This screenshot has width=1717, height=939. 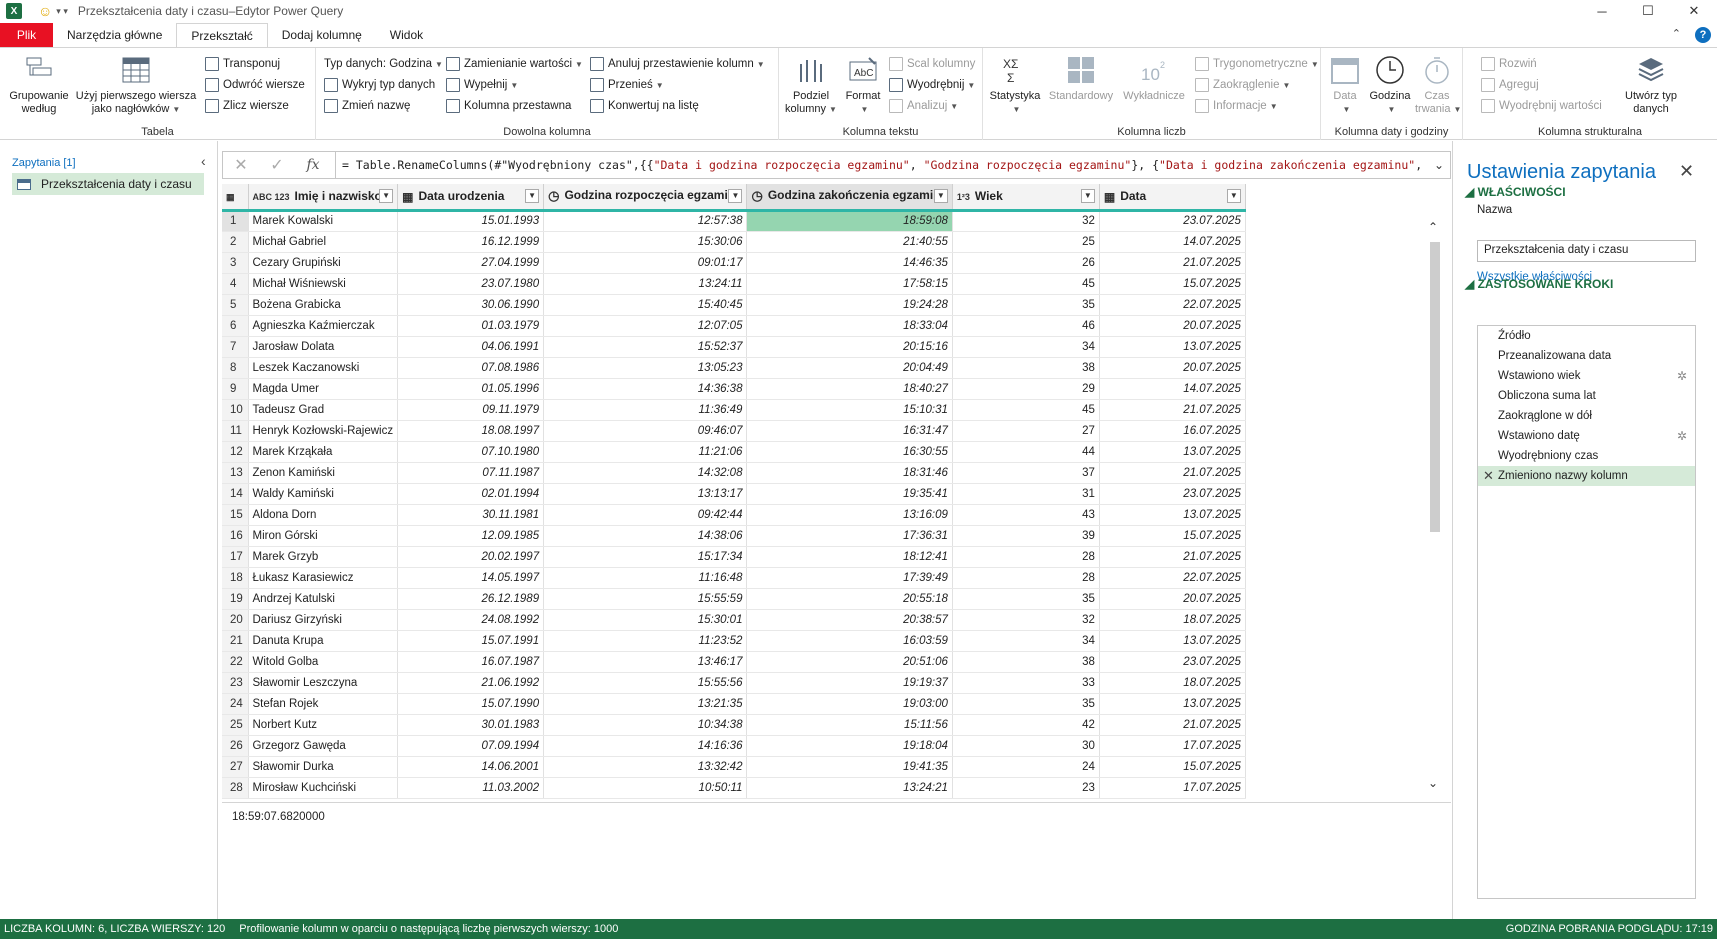 What do you see at coordinates (645, 599) in the screenshot?
I see `table-cell: 15:55:59` at bounding box center [645, 599].